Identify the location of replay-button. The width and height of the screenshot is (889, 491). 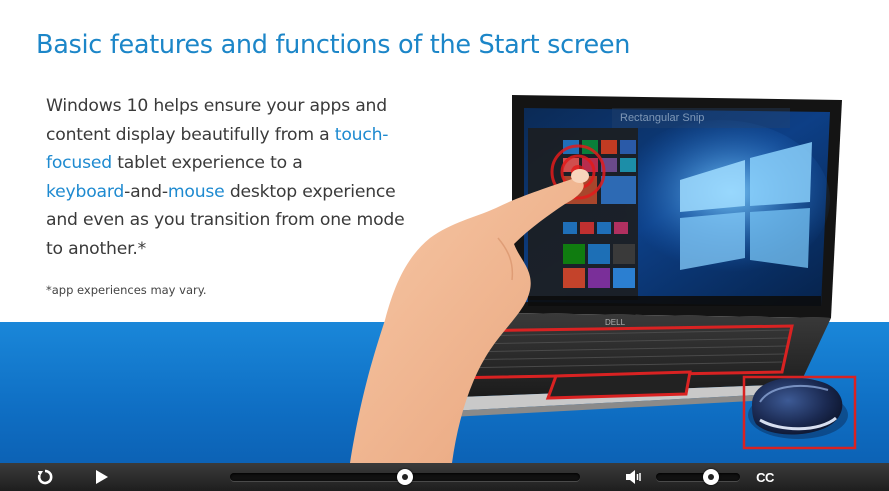
(45, 477).